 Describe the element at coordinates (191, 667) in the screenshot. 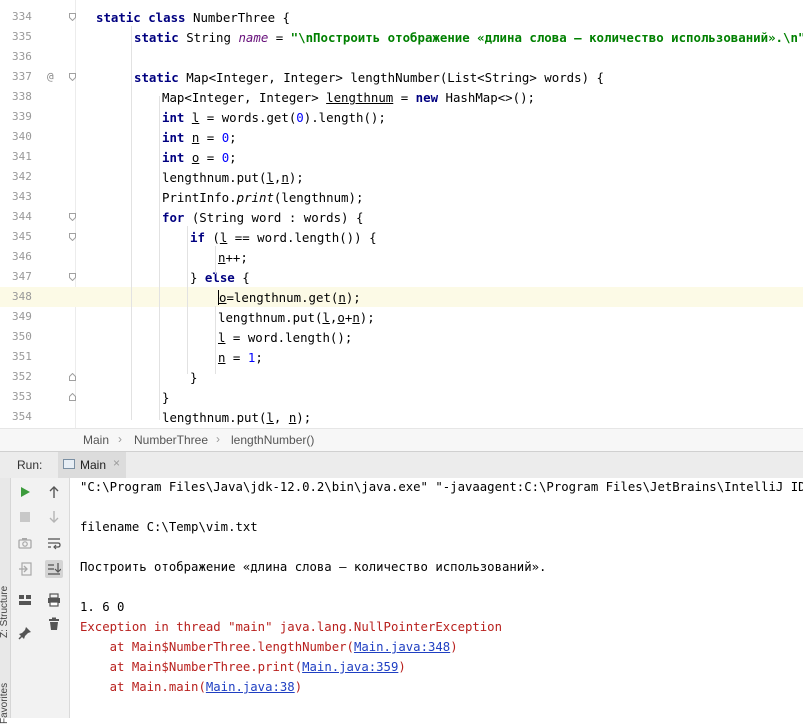

I see `console-text: at Main$NumberThree.print(` at that location.